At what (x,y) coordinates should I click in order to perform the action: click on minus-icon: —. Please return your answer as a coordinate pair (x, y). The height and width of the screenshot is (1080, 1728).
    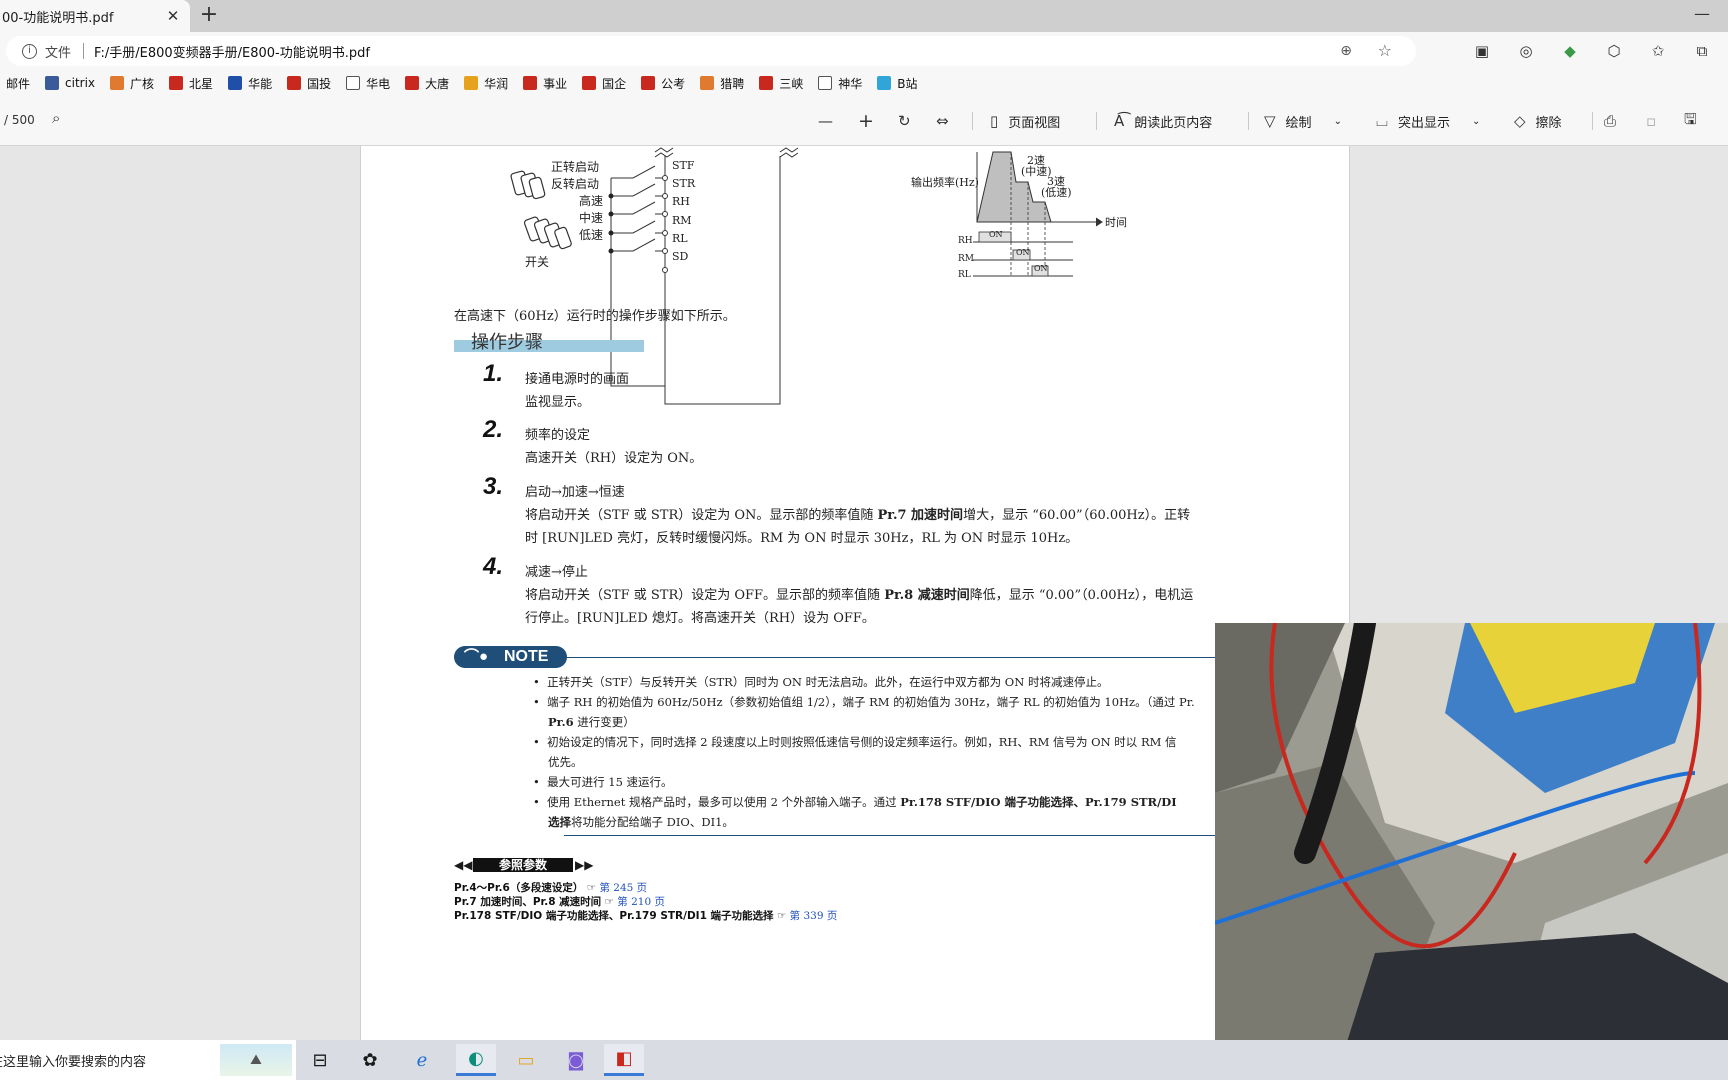
    Looking at the image, I should click on (825, 121).